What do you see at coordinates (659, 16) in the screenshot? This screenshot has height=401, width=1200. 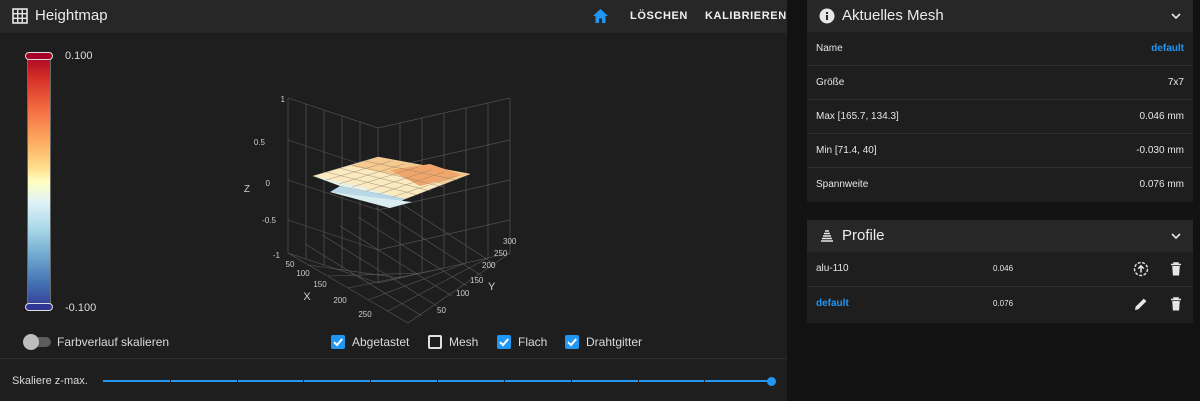 I see `delete-button: LÖSCHEN` at bounding box center [659, 16].